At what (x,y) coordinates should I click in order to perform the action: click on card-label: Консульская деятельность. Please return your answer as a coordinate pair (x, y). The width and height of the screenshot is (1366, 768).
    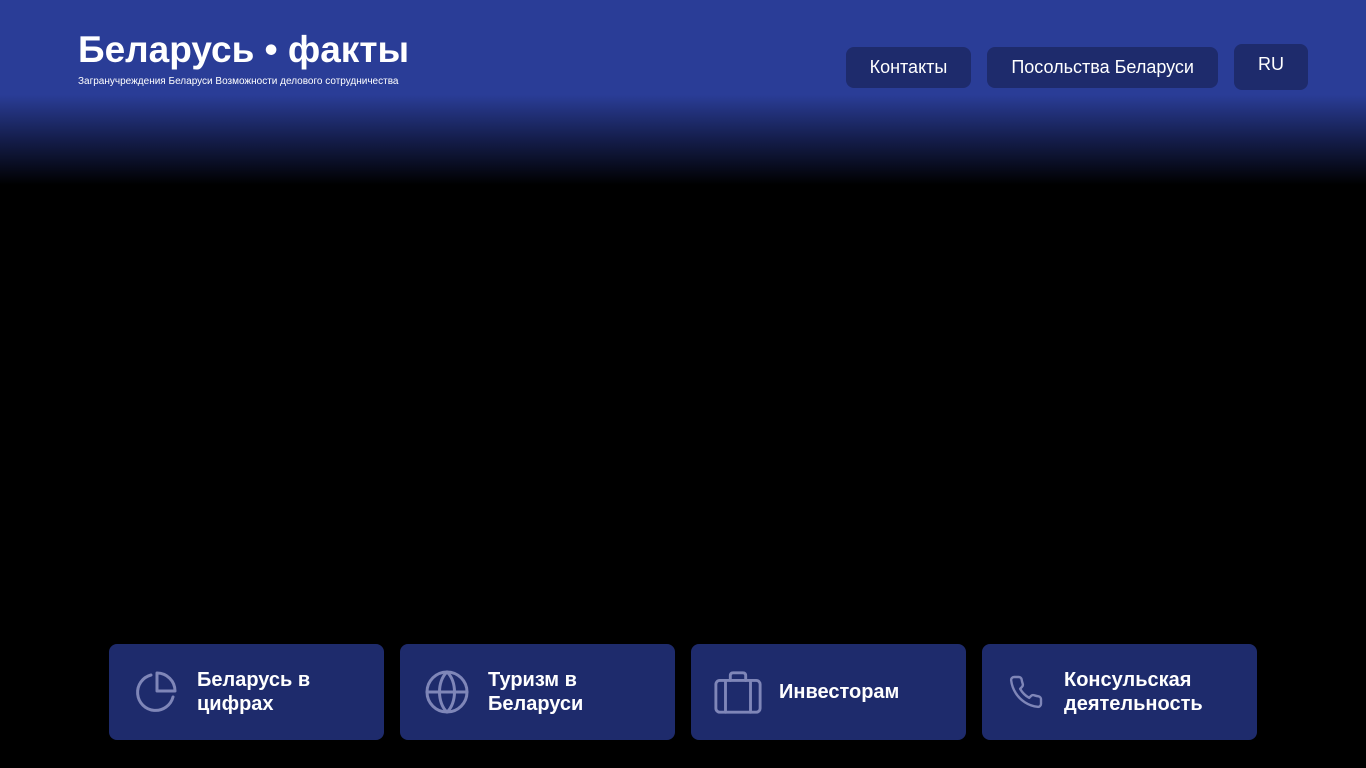
    Looking at the image, I should click on (1133, 692).